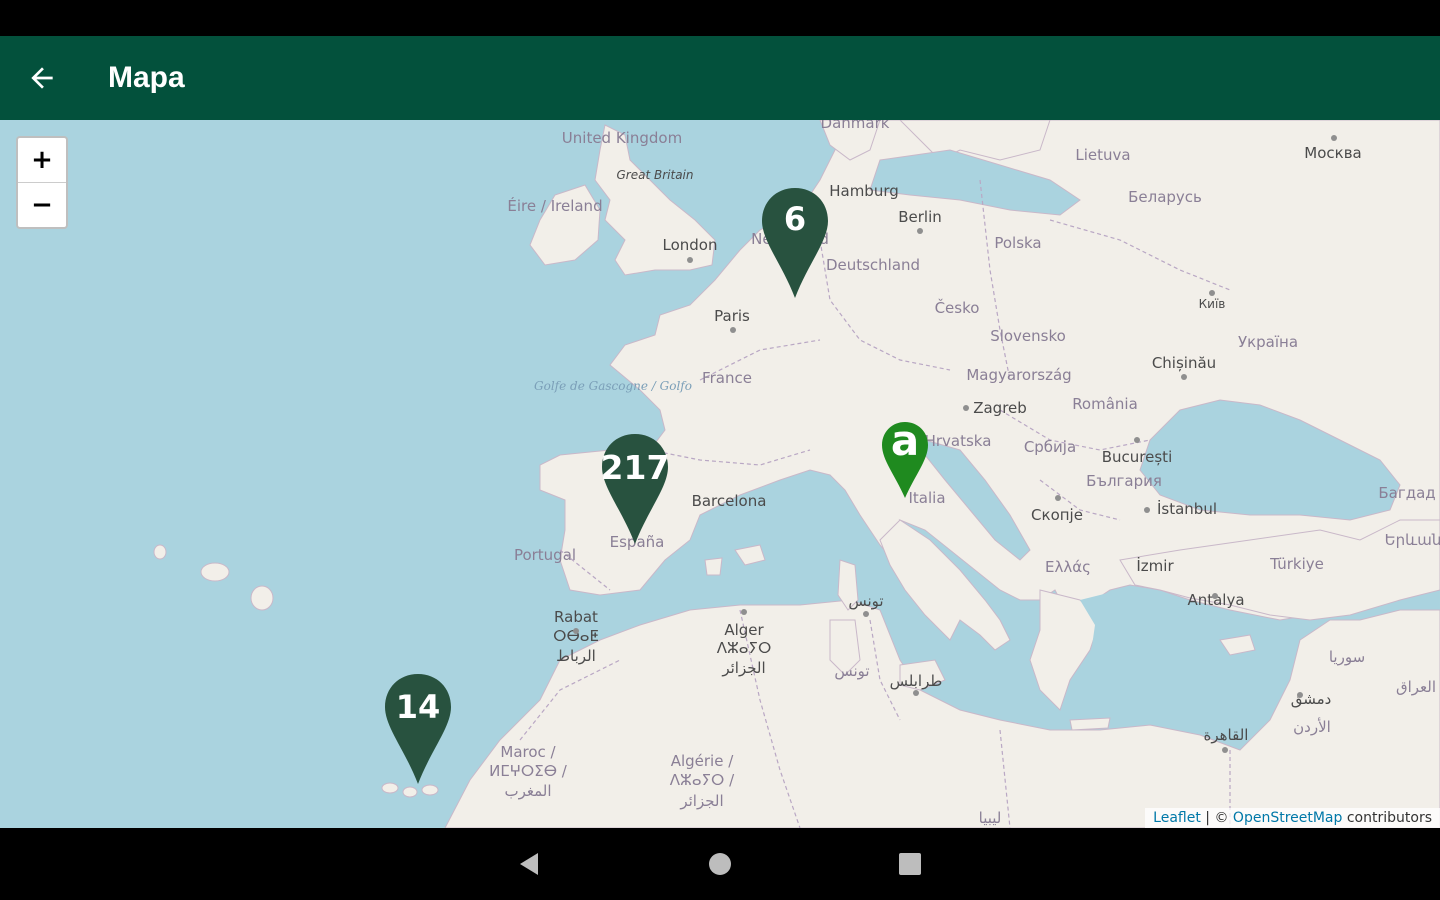  What do you see at coordinates (795, 243) in the screenshot?
I see `cluster-marker: 6` at bounding box center [795, 243].